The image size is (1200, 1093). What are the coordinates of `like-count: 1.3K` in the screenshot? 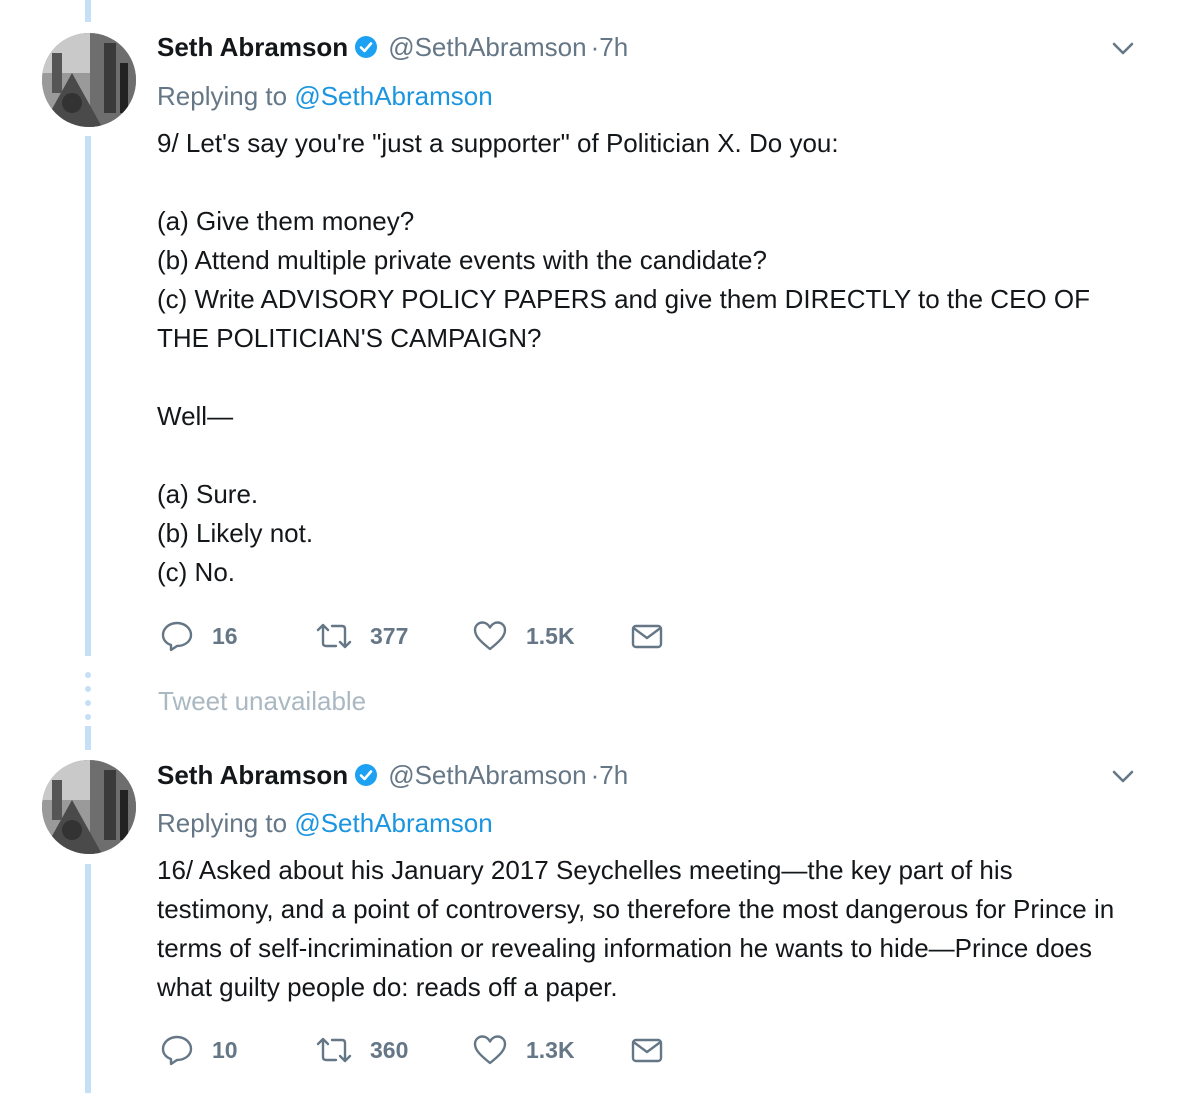 It's located at (550, 1049).